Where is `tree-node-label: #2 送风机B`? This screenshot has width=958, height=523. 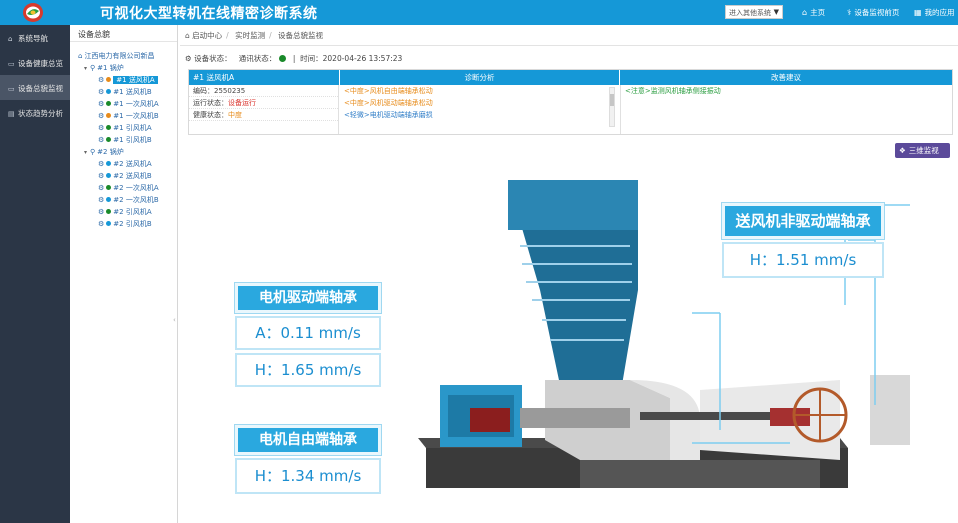 tree-node-label: #2 送风机B is located at coordinates (132, 176).